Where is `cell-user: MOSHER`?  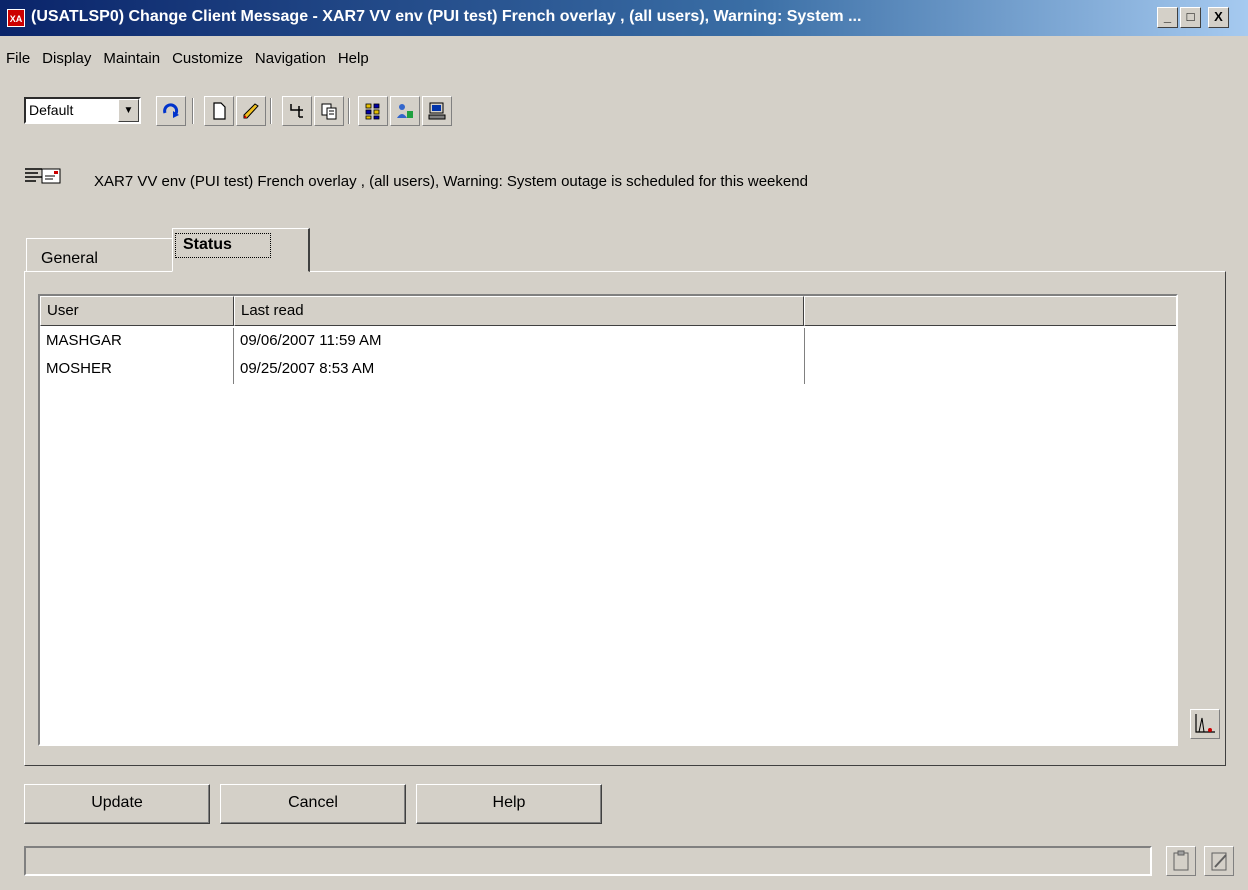 cell-user: MOSHER is located at coordinates (79, 368).